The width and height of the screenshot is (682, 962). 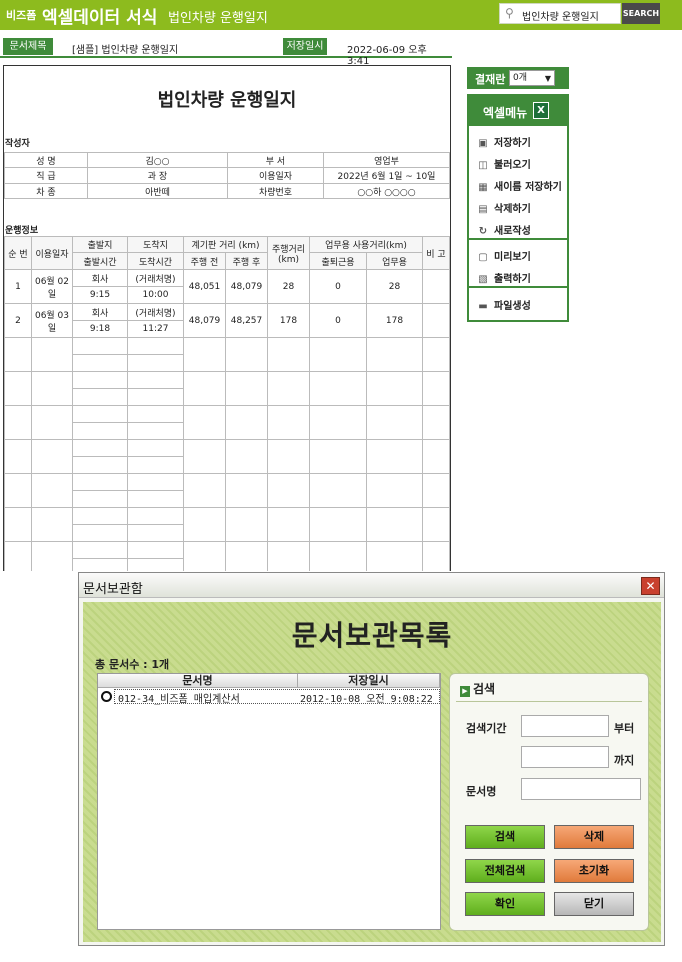 I want to click on dialog-titlebar: 문서보관함 ✕, so click(x=371, y=585).